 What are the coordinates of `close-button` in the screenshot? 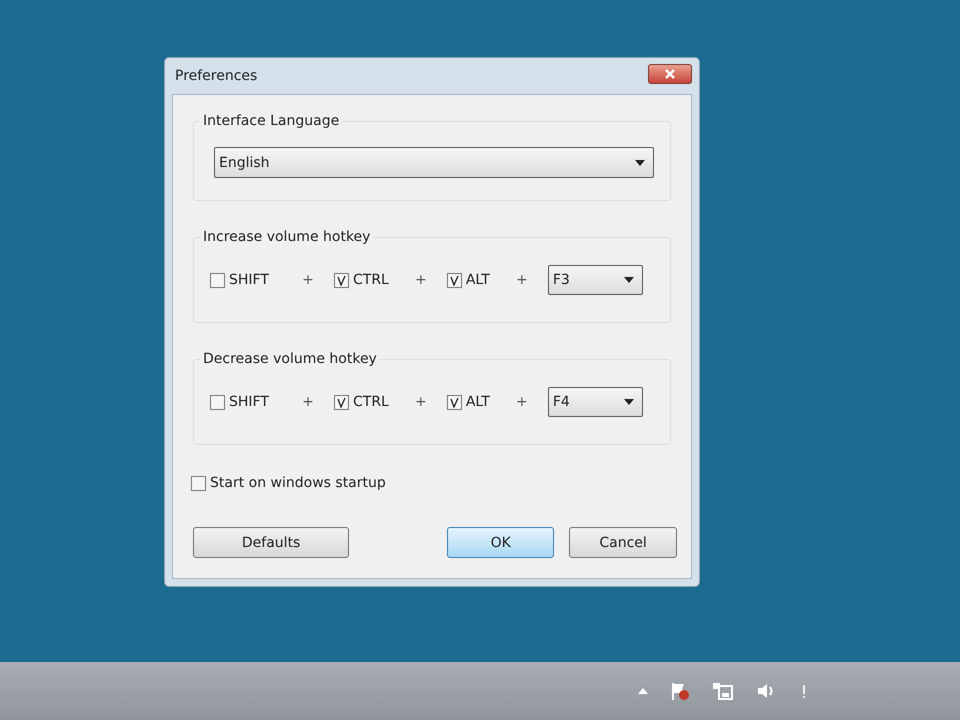 It's located at (670, 74).